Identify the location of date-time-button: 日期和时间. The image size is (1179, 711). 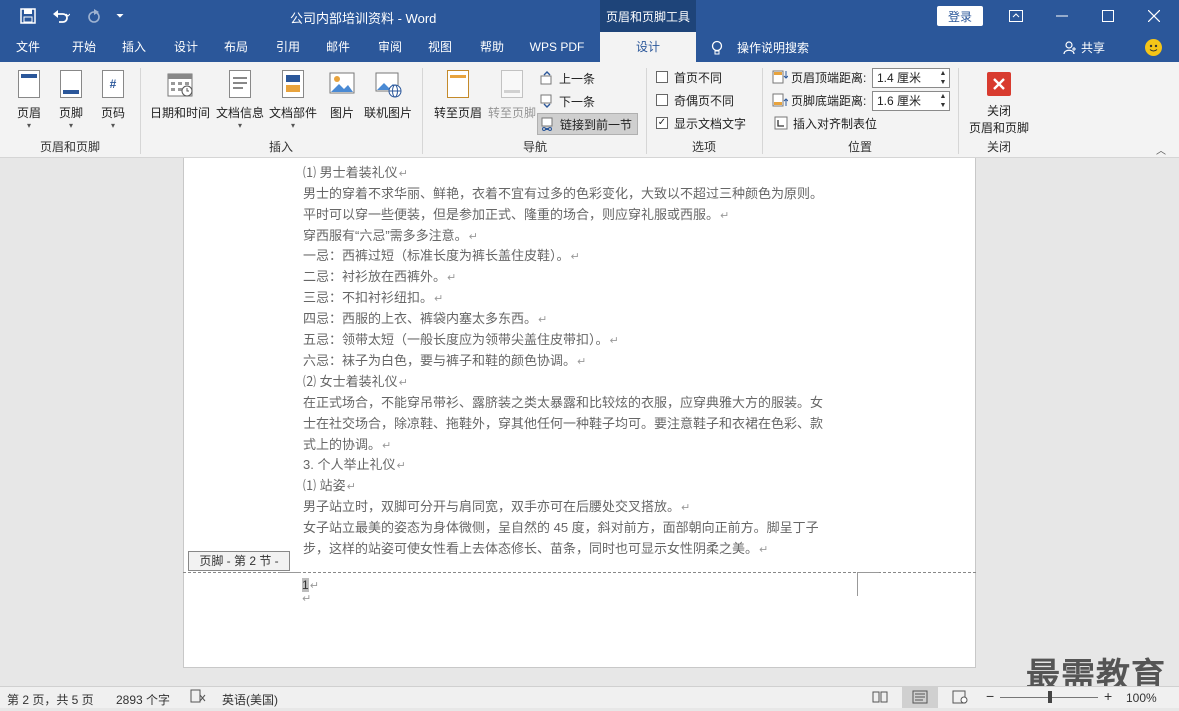
(180, 94).